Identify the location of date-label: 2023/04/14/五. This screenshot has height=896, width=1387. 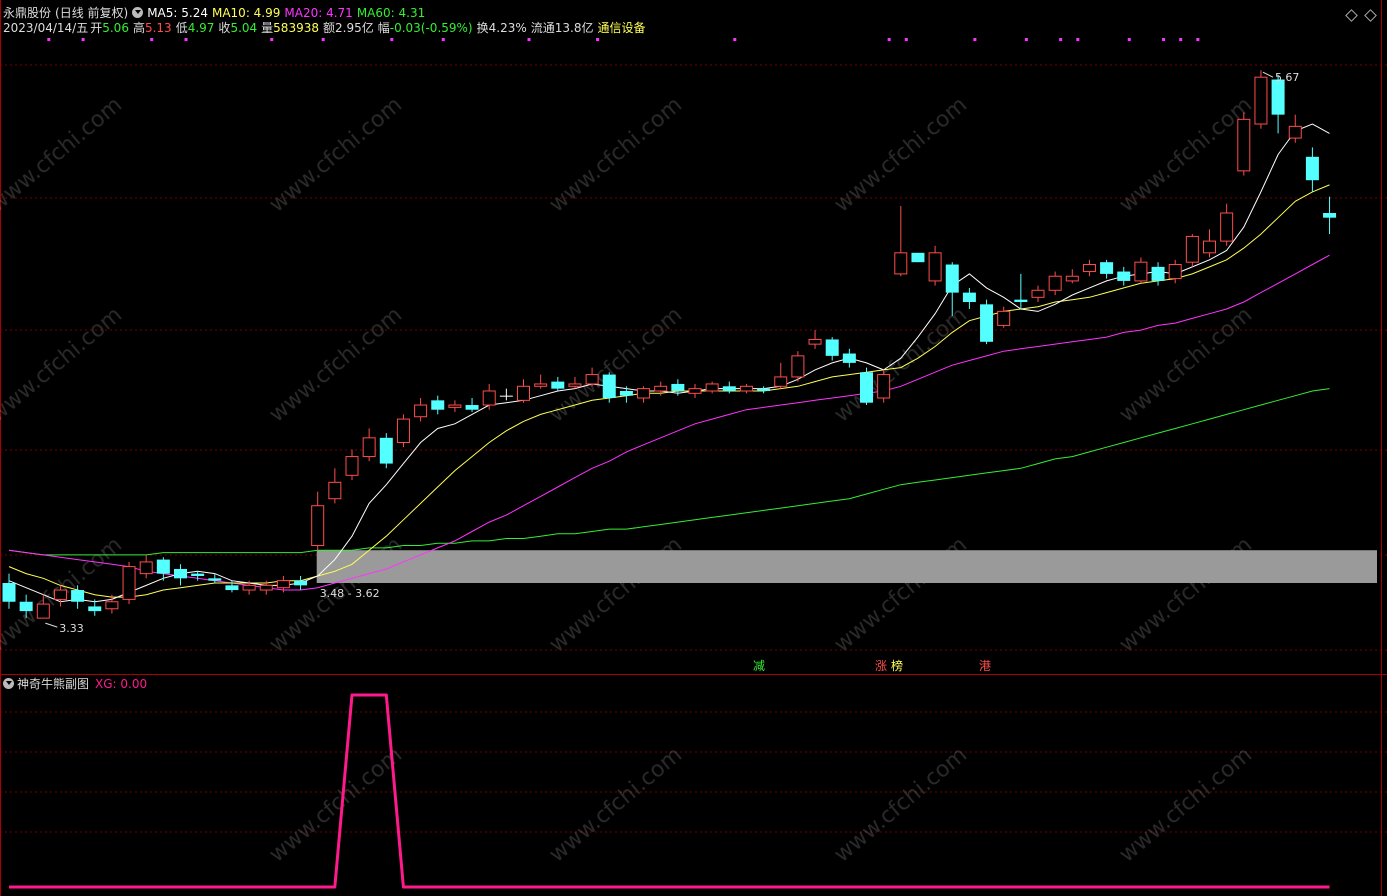
(46, 28).